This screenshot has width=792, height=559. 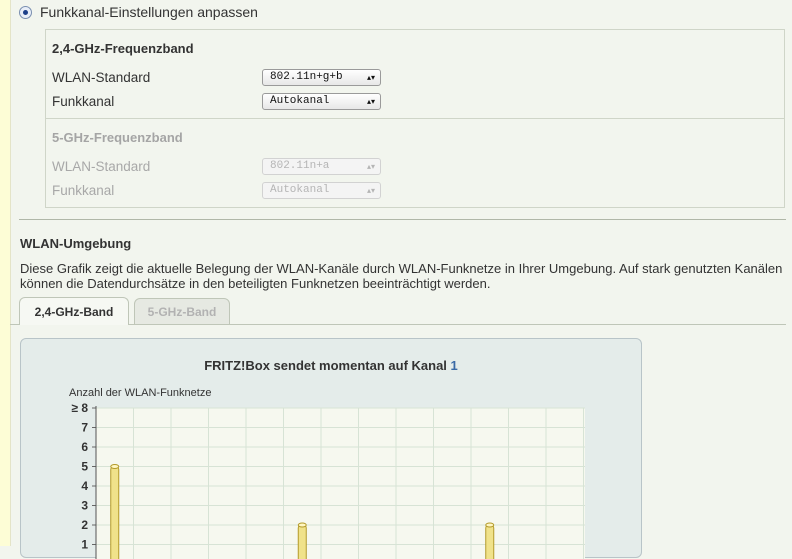 I want to click on y-tick-label: ≥ 8, so click(x=79, y=408).